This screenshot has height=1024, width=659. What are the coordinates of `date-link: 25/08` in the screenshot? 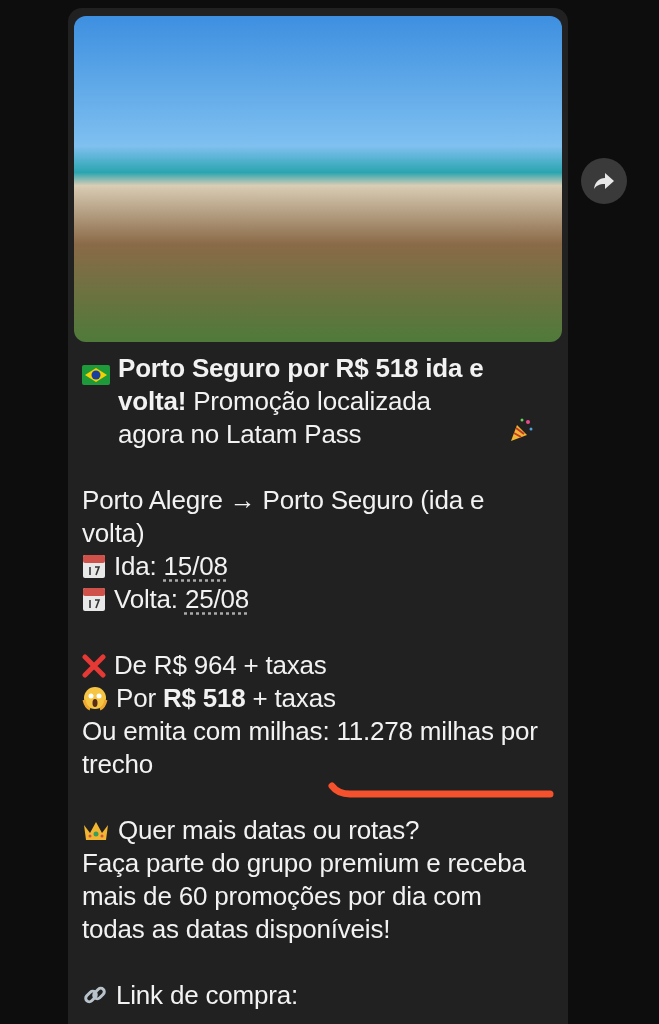 It's located at (216, 599).